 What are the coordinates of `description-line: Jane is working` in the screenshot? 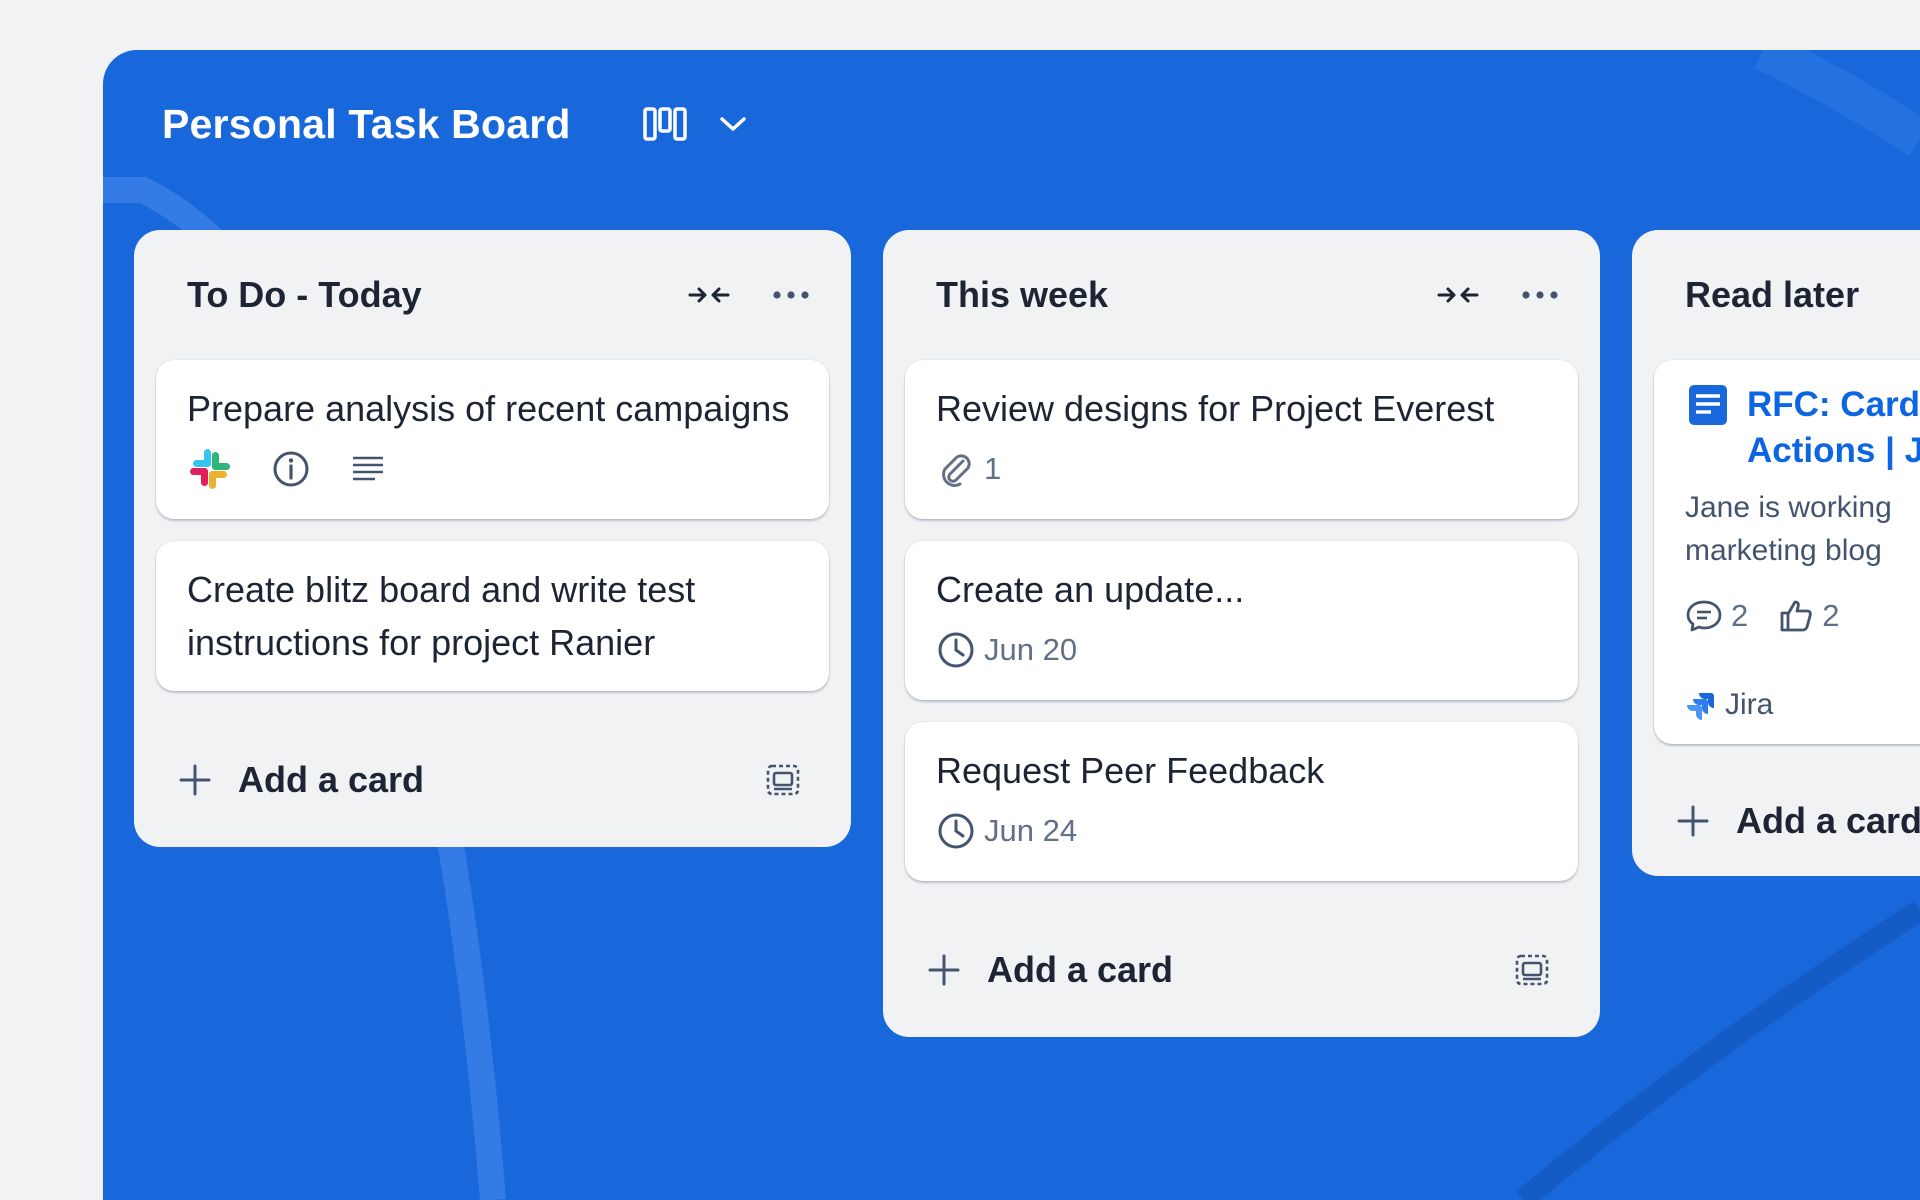 It's located at (1788, 507).